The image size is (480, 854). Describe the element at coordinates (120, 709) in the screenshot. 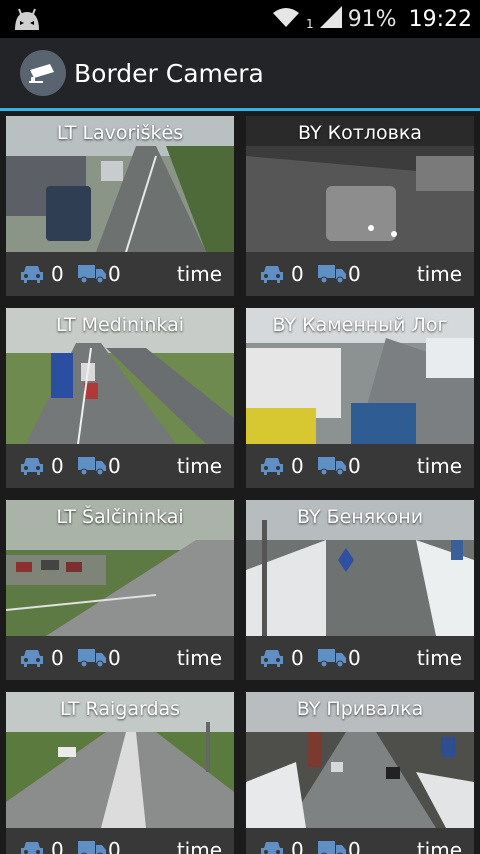

I see `camera-title: LT Raigardas` at that location.